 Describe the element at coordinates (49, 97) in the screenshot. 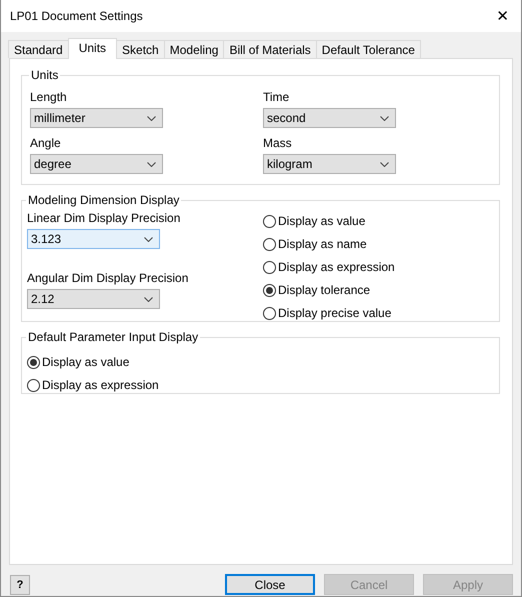

I see `field-label: Length` at that location.